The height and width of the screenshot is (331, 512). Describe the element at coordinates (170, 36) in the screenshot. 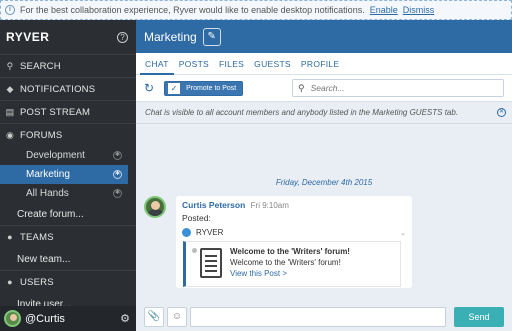

I see `page-title: Marketing` at that location.